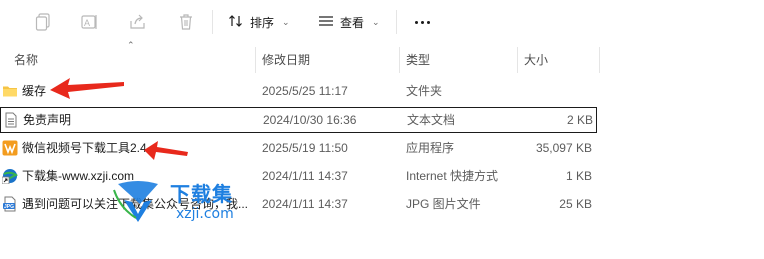 The image size is (764, 259). I want to click on application-icon, so click(10, 148).